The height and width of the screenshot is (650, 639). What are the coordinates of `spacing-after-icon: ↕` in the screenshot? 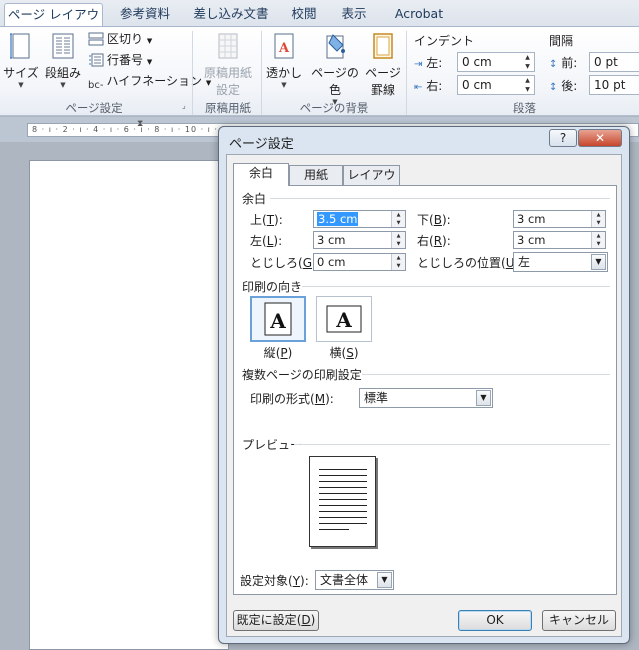 It's located at (553, 87).